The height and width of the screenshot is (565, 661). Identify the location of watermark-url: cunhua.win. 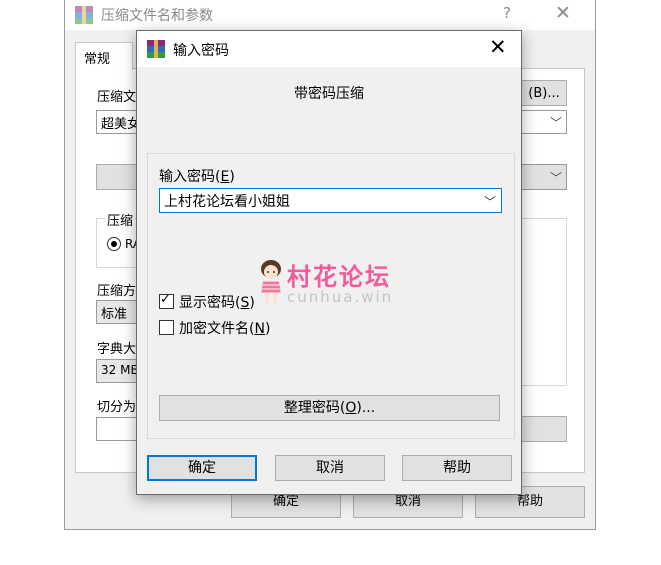
(340, 297).